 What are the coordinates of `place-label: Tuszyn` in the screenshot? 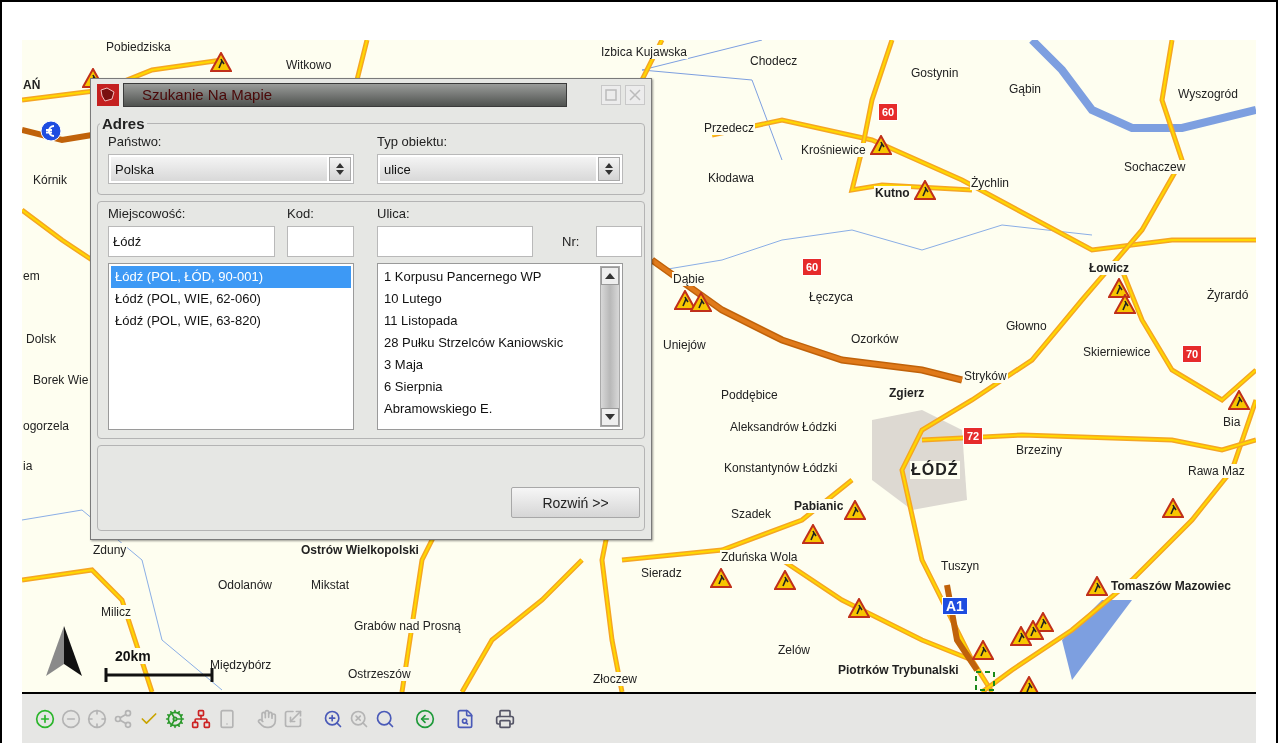 It's located at (960, 566).